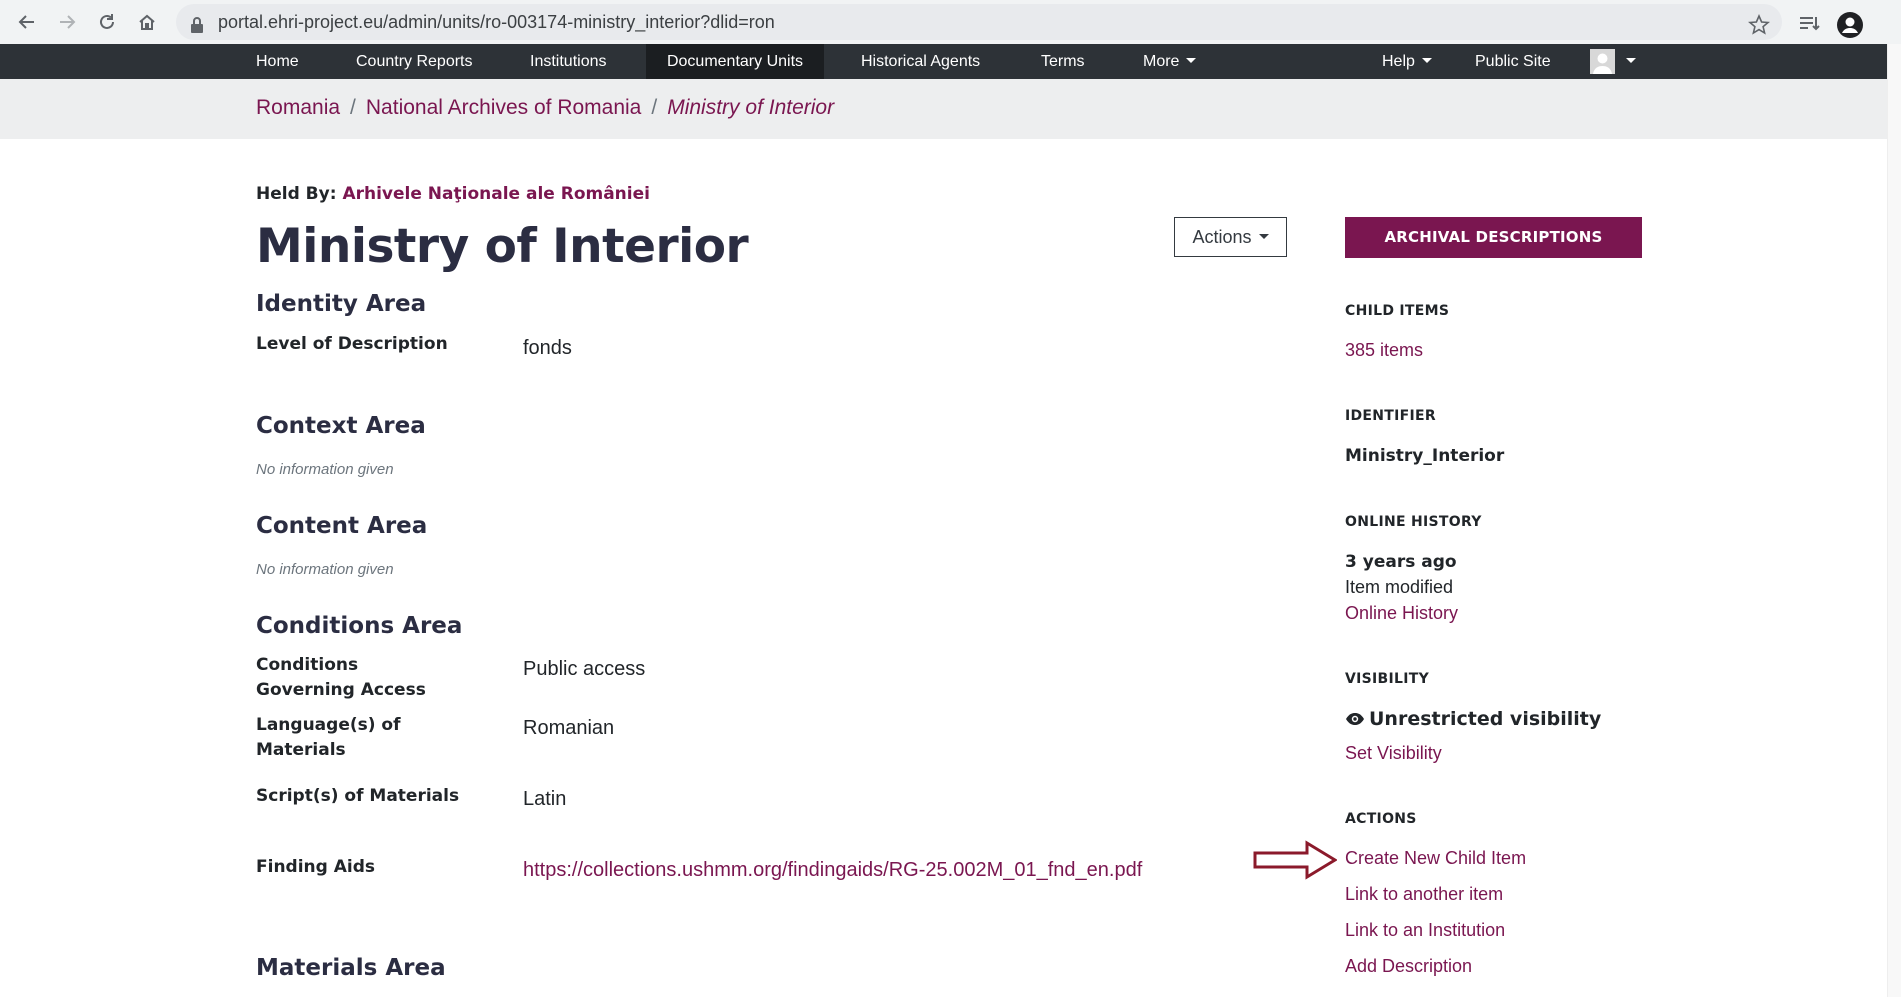 The image size is (1901, 997). I want to click on actions-heading: ACTIONS, so click(1381, 819).